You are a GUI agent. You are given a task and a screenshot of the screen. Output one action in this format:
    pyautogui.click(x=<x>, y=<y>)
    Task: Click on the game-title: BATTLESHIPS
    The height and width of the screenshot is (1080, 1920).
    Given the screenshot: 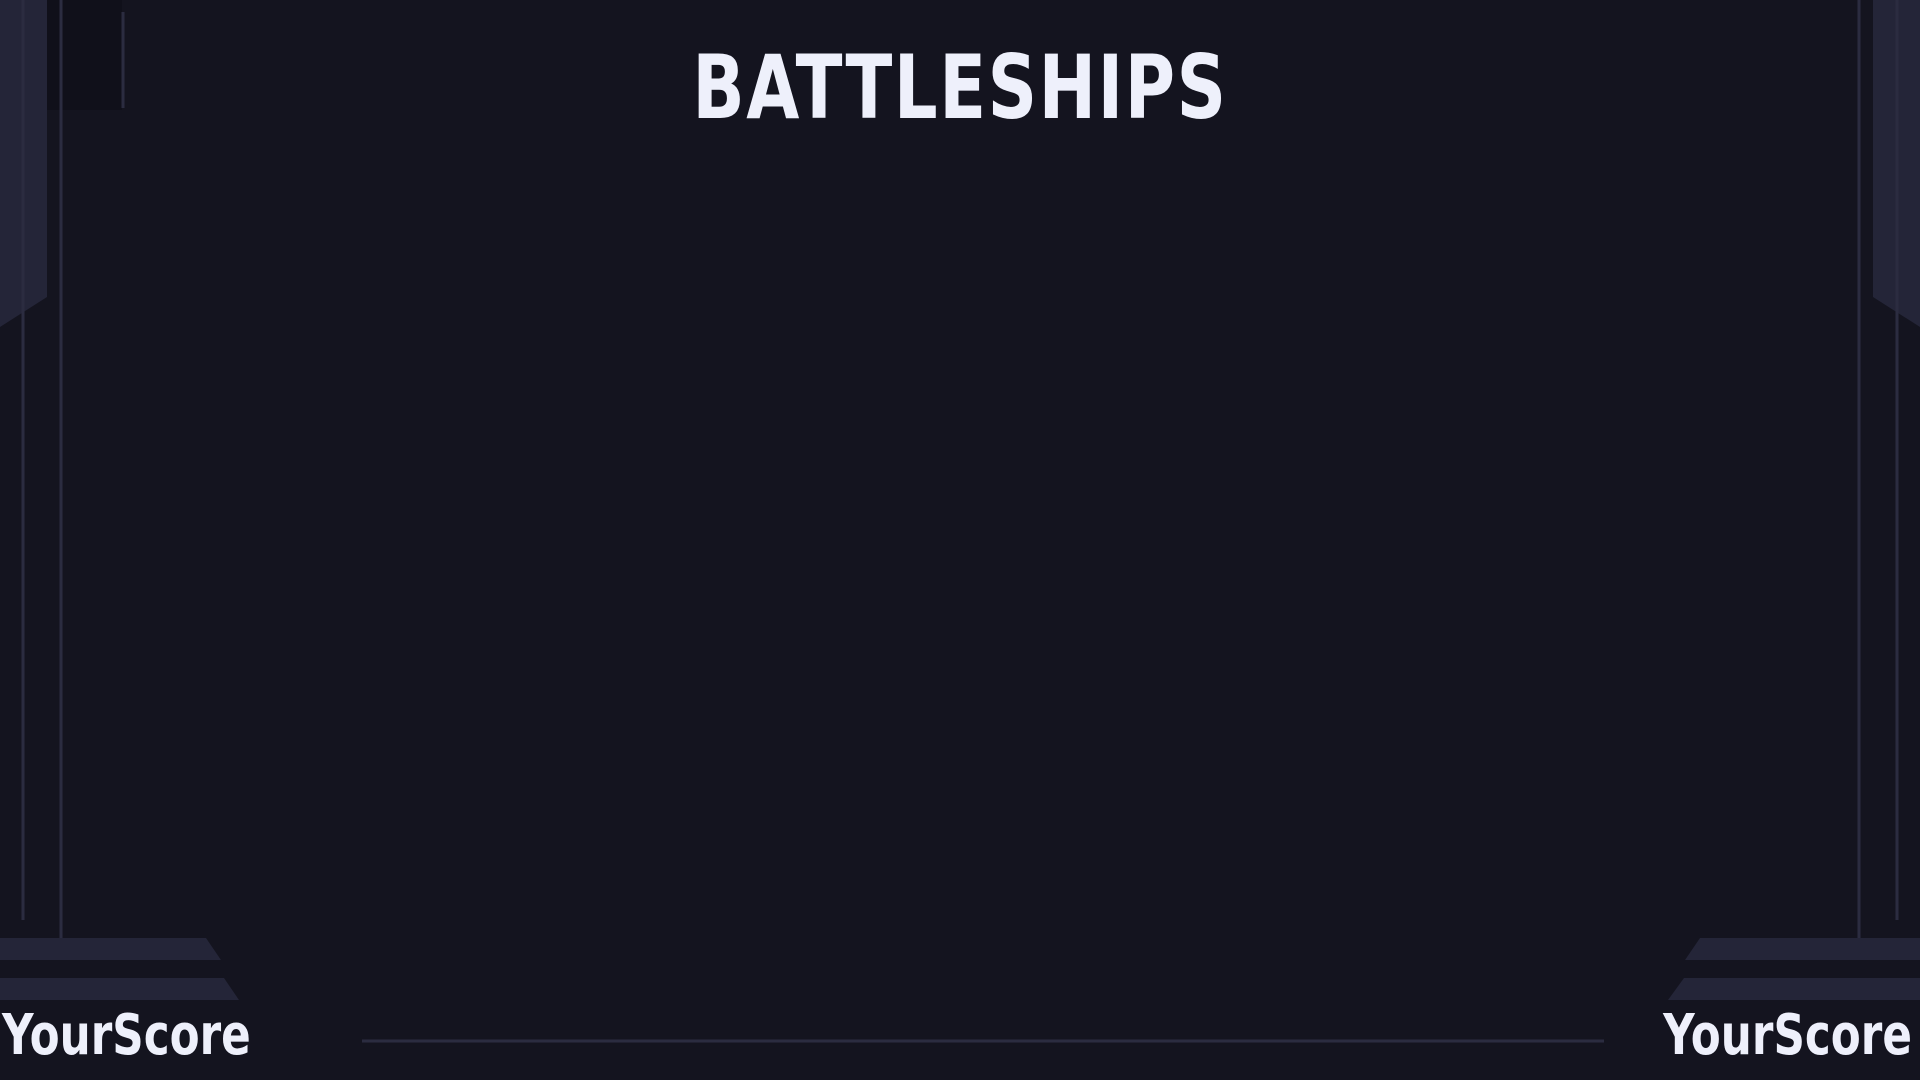 What is the action you would take?
    pyautogui.click(x=960, y=87)
    